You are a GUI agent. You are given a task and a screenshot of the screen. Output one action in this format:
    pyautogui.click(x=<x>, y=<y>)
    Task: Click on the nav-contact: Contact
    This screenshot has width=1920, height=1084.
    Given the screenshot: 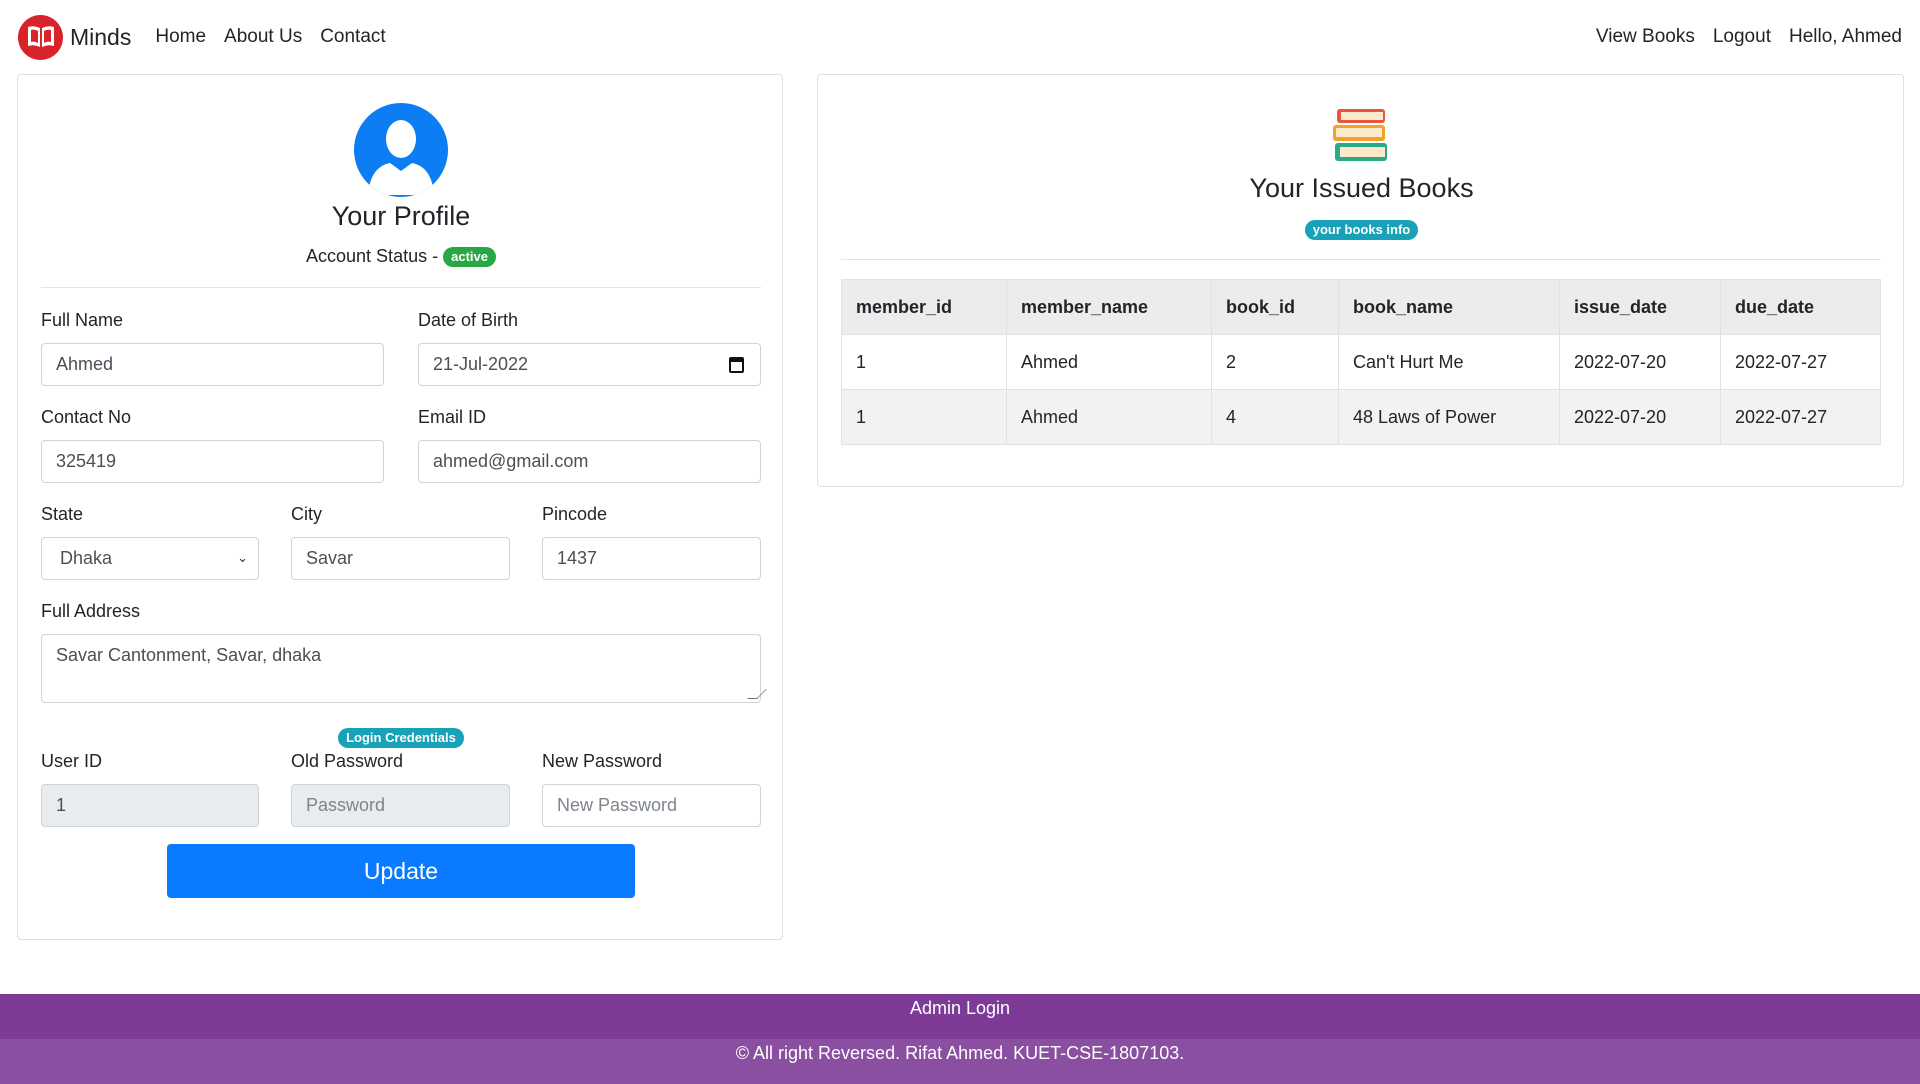 What is the action you would take?
    pyautogui.click(x=352, y=37)
    